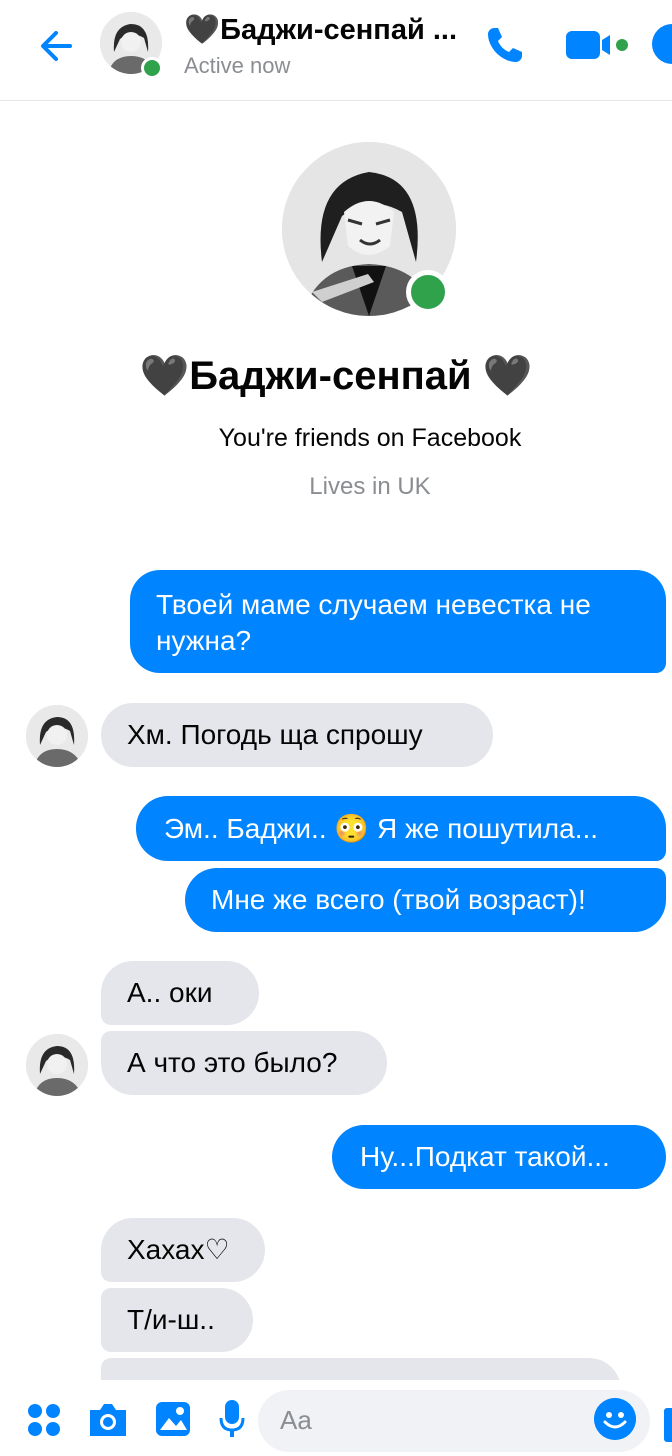 The height and width of the screenshot is (1456, 672). Describe the element at coordinates (56, 46) in the screenshot. I see `back-arrow-icon` at that location.